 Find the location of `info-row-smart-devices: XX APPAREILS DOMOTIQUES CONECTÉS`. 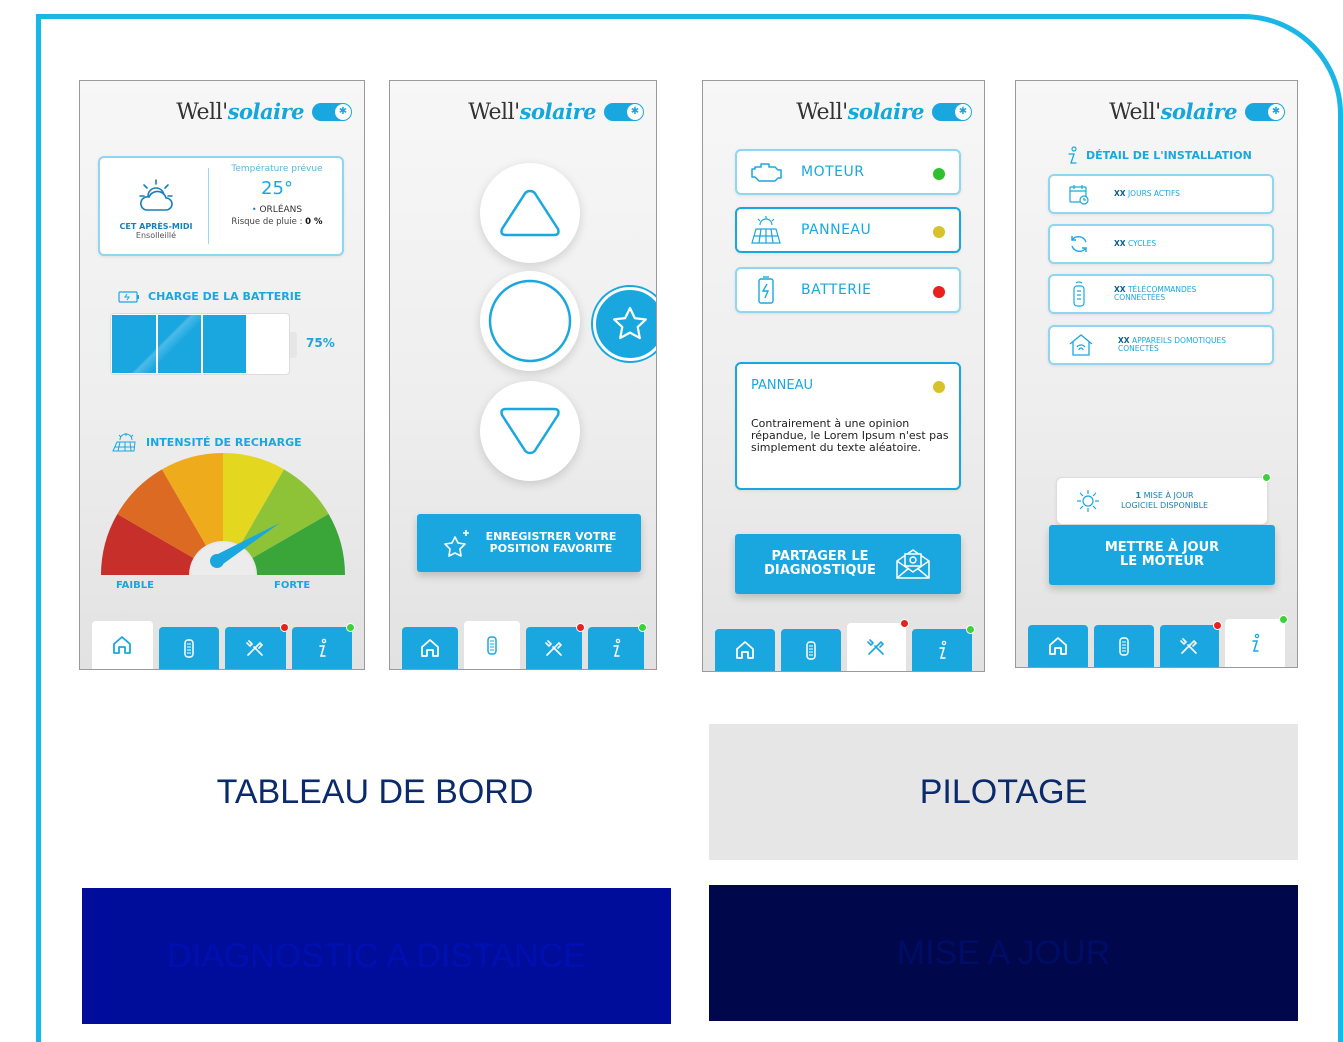

info-row-smart-devices: XX APPAREILS DOMOTIQUES CONECTÉS is located at coordinates (1161, 345).